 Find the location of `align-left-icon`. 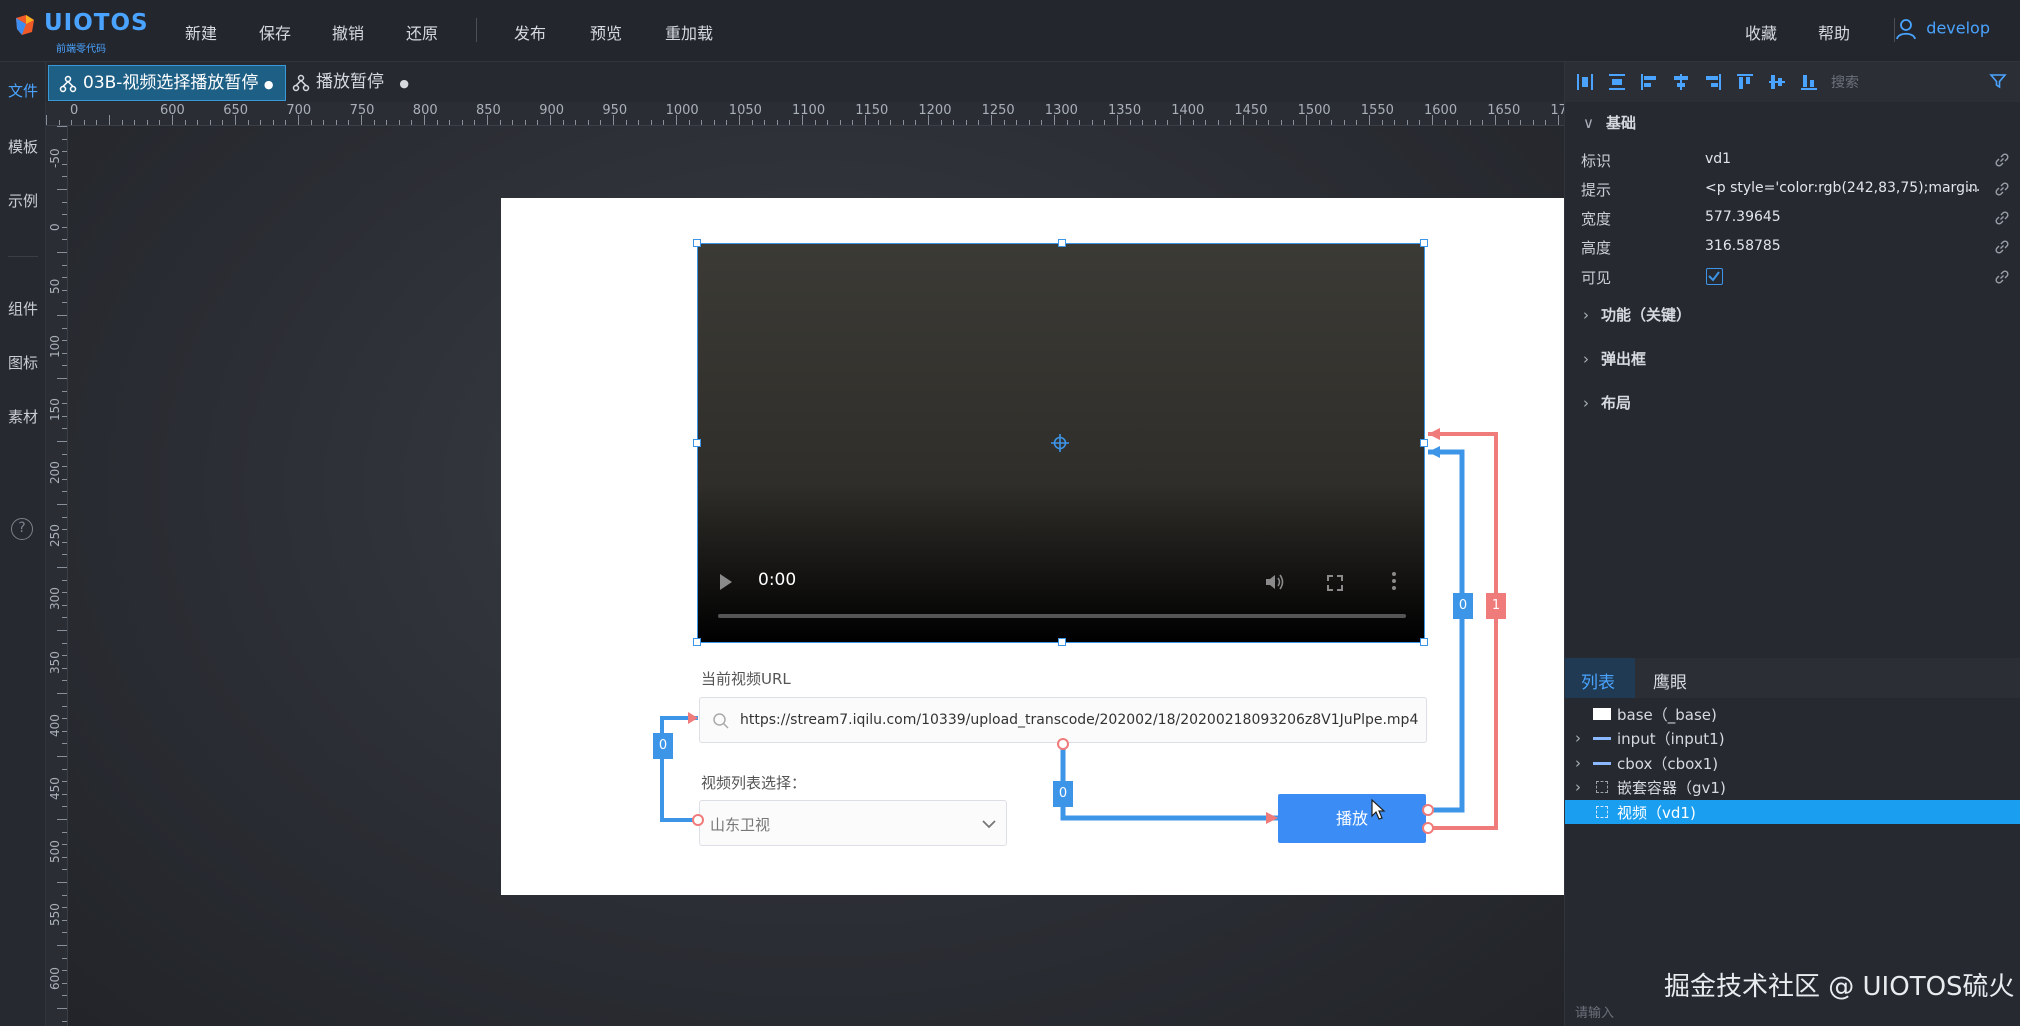

align-left-icon is located at coordinates (1649, 82).